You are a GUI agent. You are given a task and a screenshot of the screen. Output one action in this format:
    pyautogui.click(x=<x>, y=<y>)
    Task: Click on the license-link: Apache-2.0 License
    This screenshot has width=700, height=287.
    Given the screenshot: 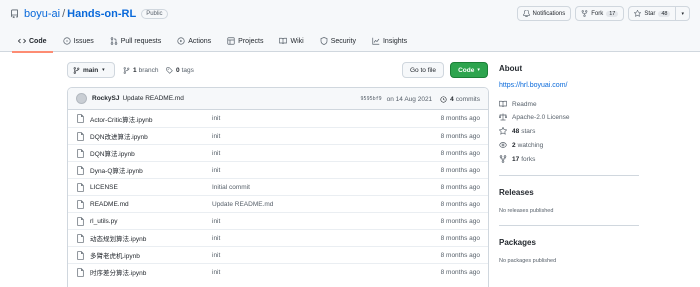 What is the action you would take?
    pyautogui.click(x=534, y=117)
    